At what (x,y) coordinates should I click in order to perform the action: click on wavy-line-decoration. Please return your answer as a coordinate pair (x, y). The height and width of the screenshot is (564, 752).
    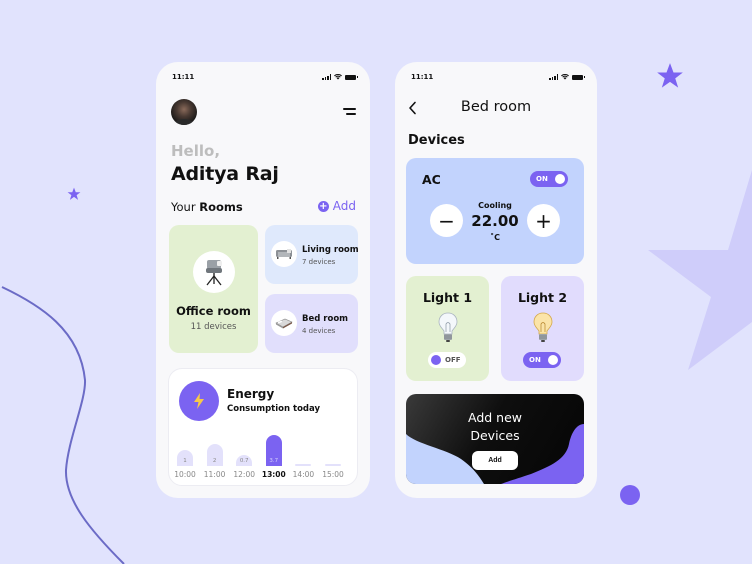
    Looking at the image, I should click on (63, 425).